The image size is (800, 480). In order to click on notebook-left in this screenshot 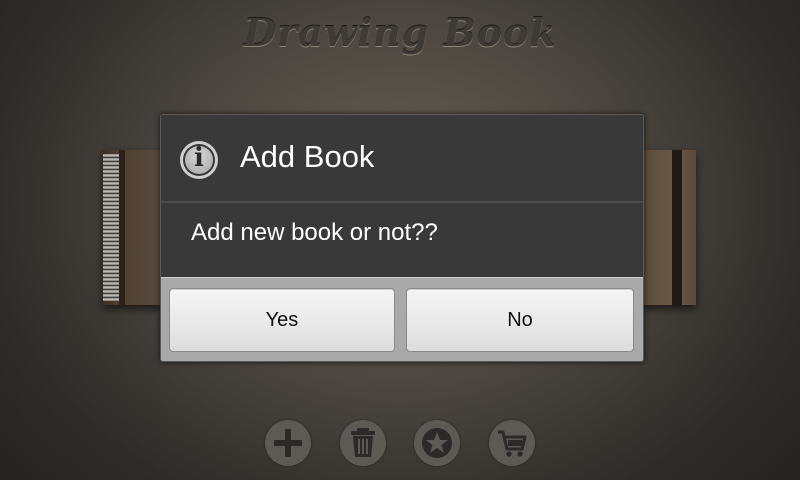, I will do `click(133, 227)`.